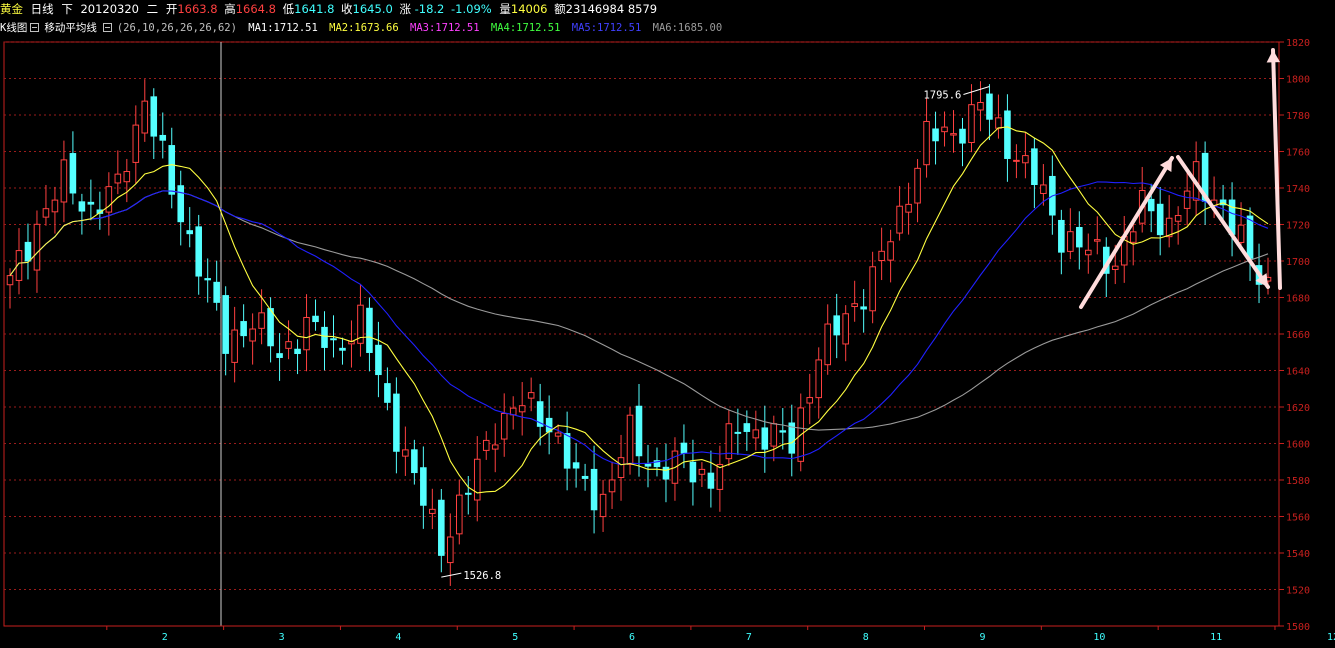 Image resolution: width=1335 pixels, height=648 pixels. I want to click on price-tick-label: 1660, so click(1298, 335).